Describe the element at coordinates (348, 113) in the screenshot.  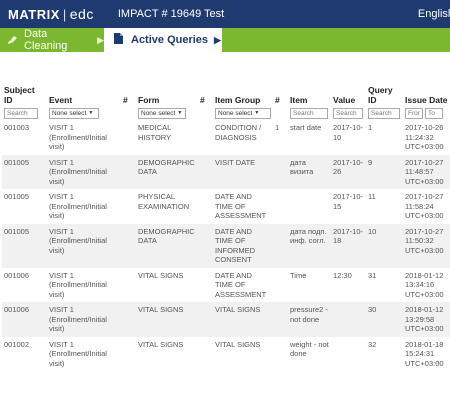
I see `value-search-input` at that location.